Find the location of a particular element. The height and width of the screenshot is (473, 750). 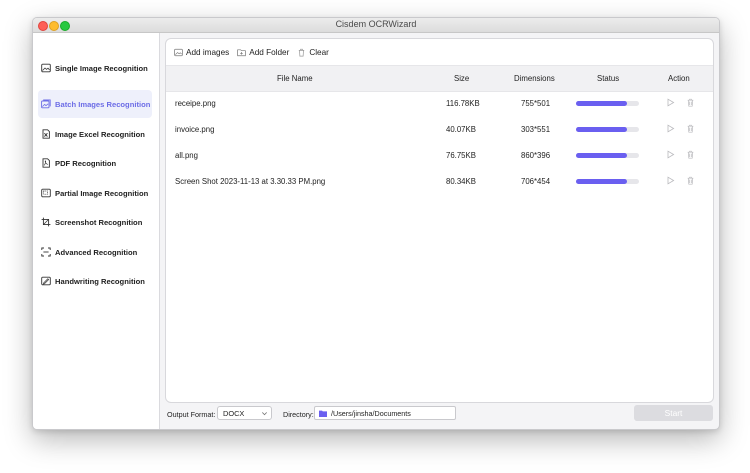

directory-field: /Users/jinsha/Documents is located at coordinates (385, 413).